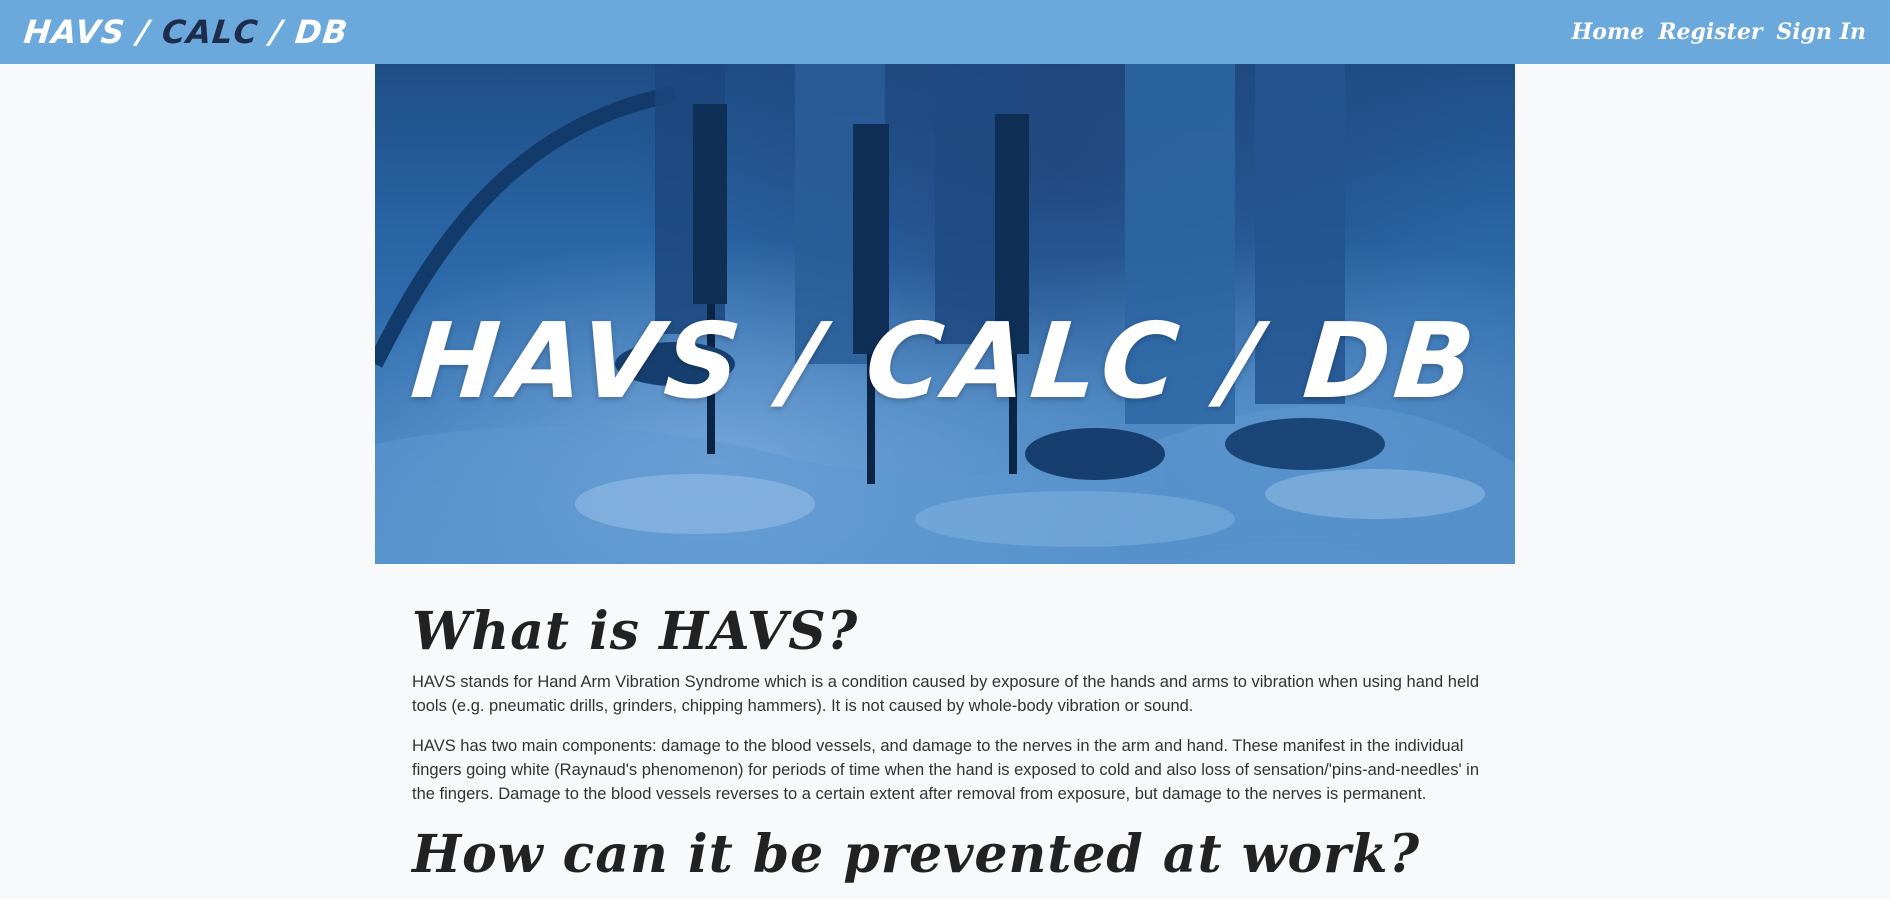  What do you see at coordinates (916, 854) in the screenshot?
I see `section-heading-prevention: How can it be prevented at work?` at bounding box center [916, 854].